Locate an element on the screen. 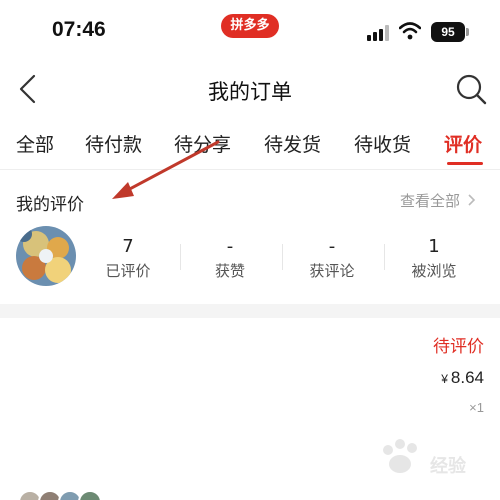 The image size is (500, 500). view-all-label: 查看全部 is located at coordinates (430, 201).